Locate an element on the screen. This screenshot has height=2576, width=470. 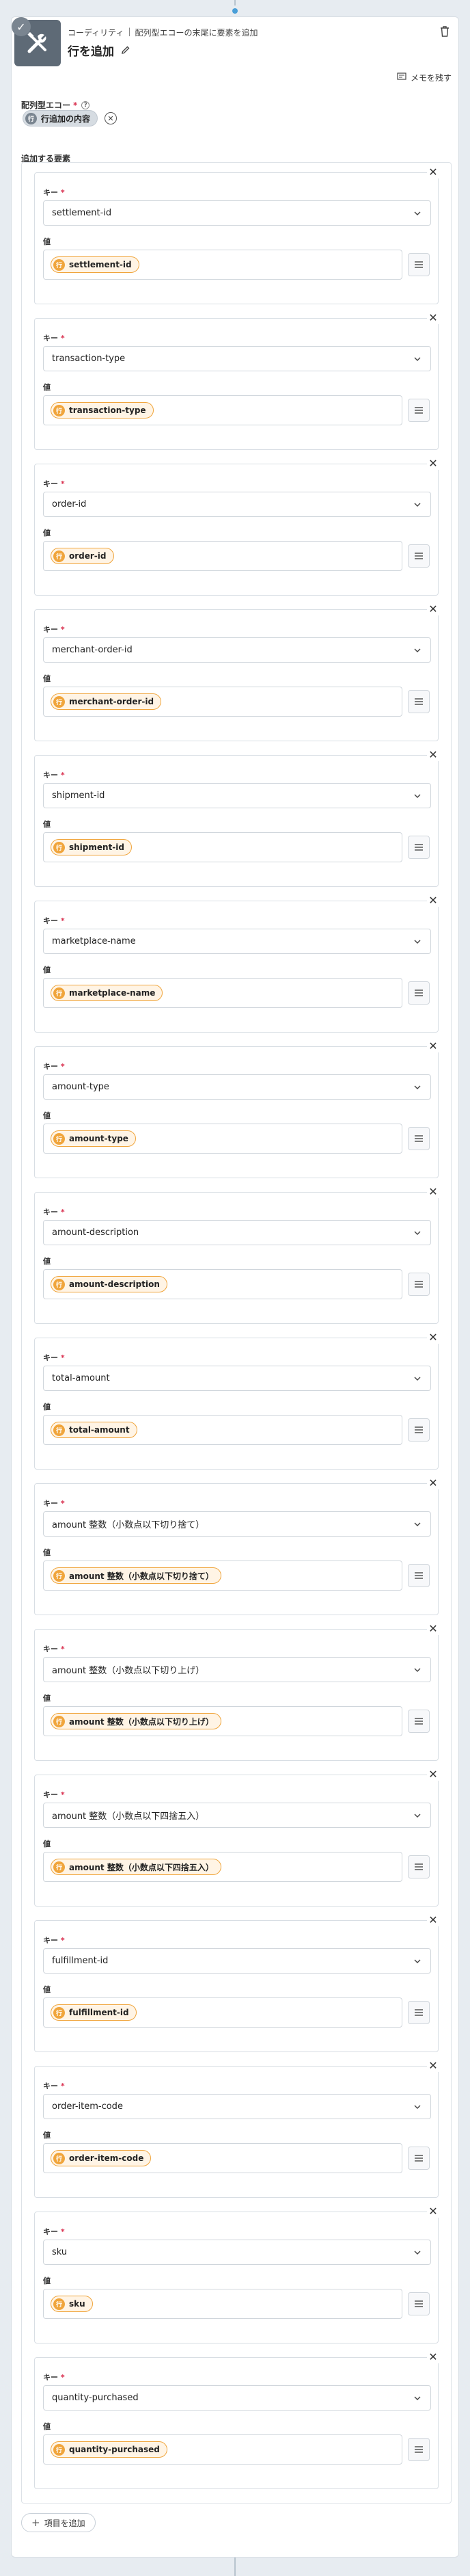
key-select: transaction-type is located at coordinates (237, 358).